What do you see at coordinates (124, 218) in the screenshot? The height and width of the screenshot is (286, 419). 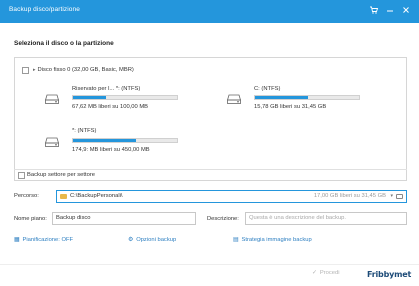 I see `plan-name-field: Backup disco` at bounding box center [124, 218].